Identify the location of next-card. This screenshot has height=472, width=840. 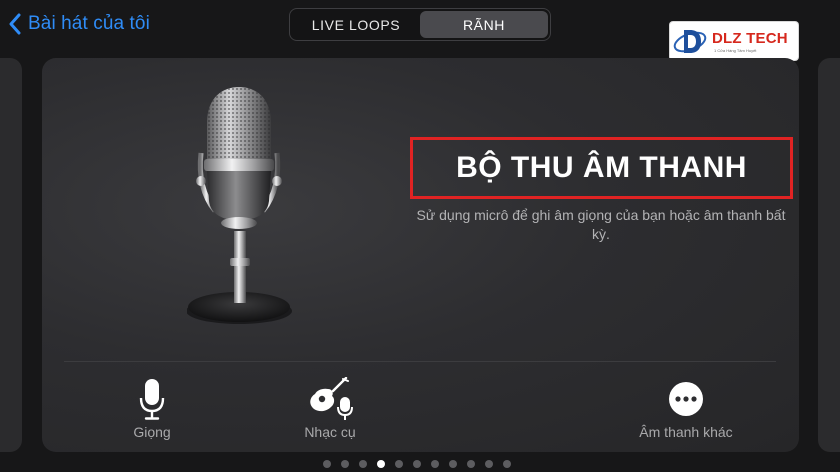
(829, 255).